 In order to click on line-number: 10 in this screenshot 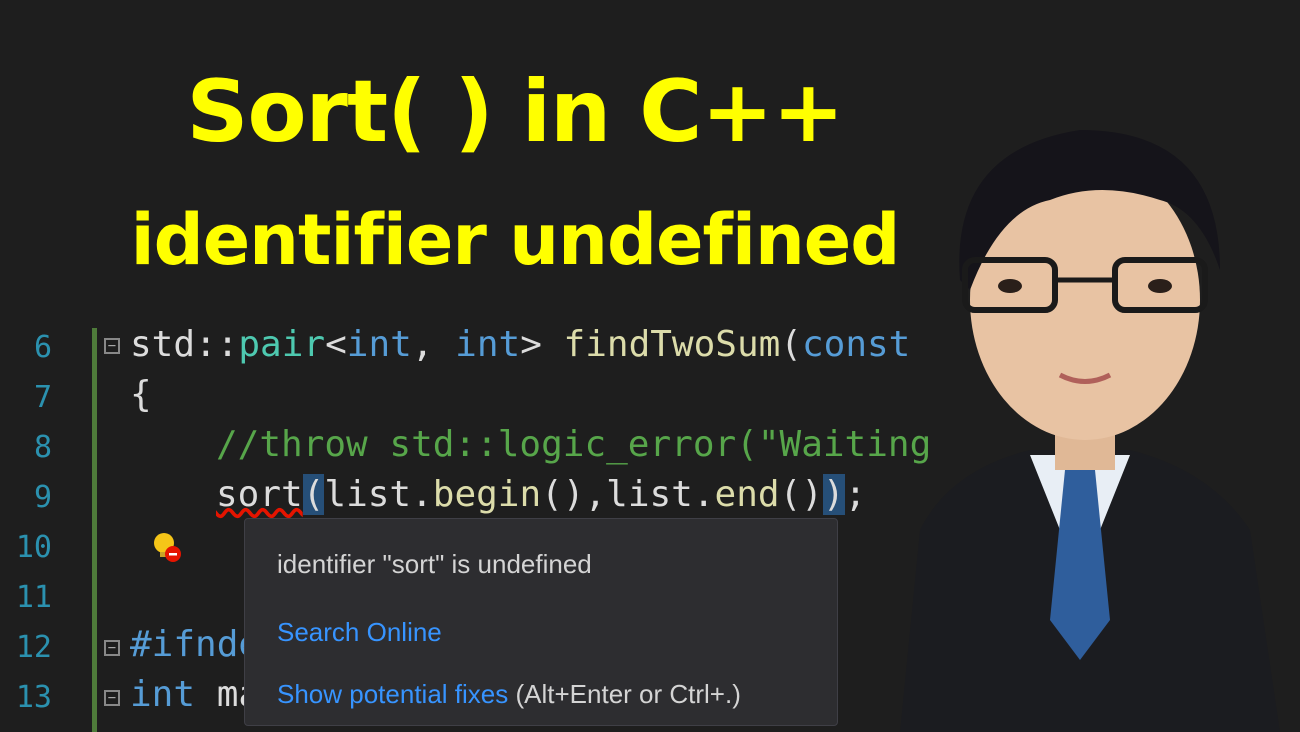, I will do `click(33, 547)`.